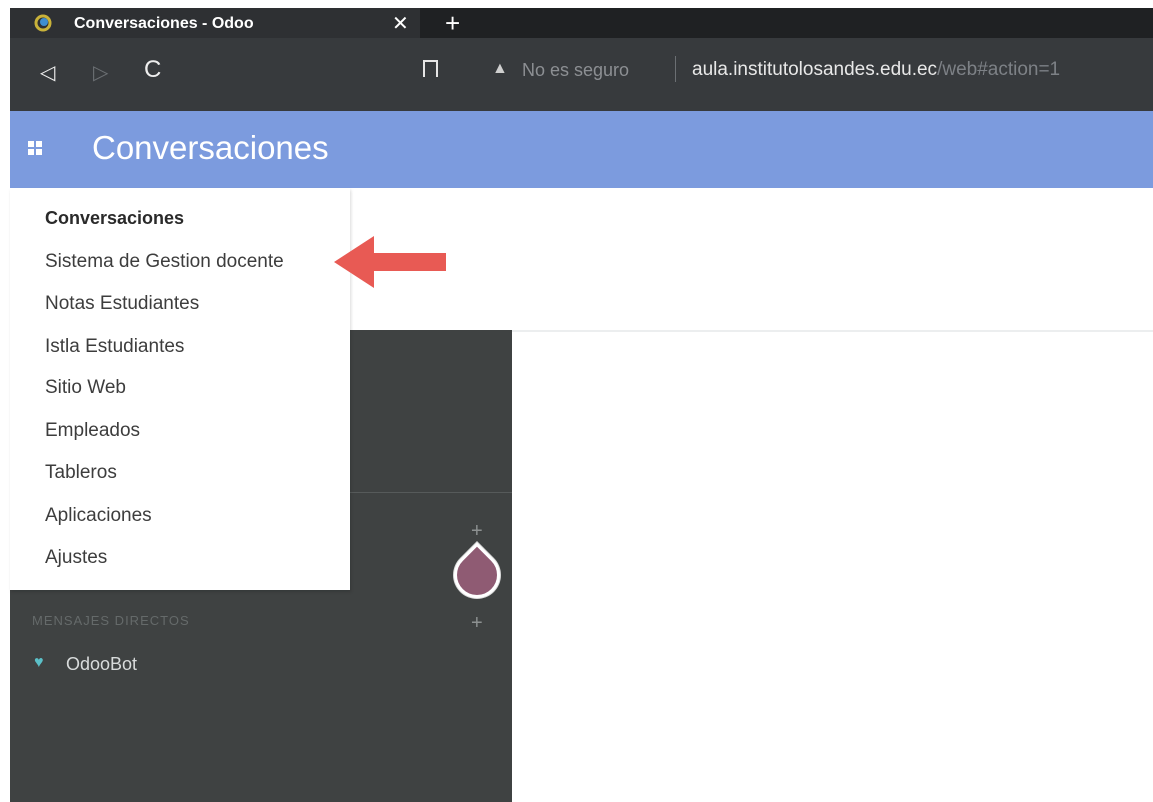 This screenshot has height=802, width=1153. Describe the element at coordinates (81, 473) in the screenshot. I see `menu-item-tableros: Tableros` at that location.